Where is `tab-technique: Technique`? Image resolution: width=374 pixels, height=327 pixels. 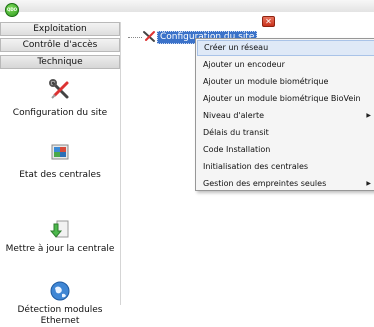
tab-technique: Technique is located at coordinates (60, 62).